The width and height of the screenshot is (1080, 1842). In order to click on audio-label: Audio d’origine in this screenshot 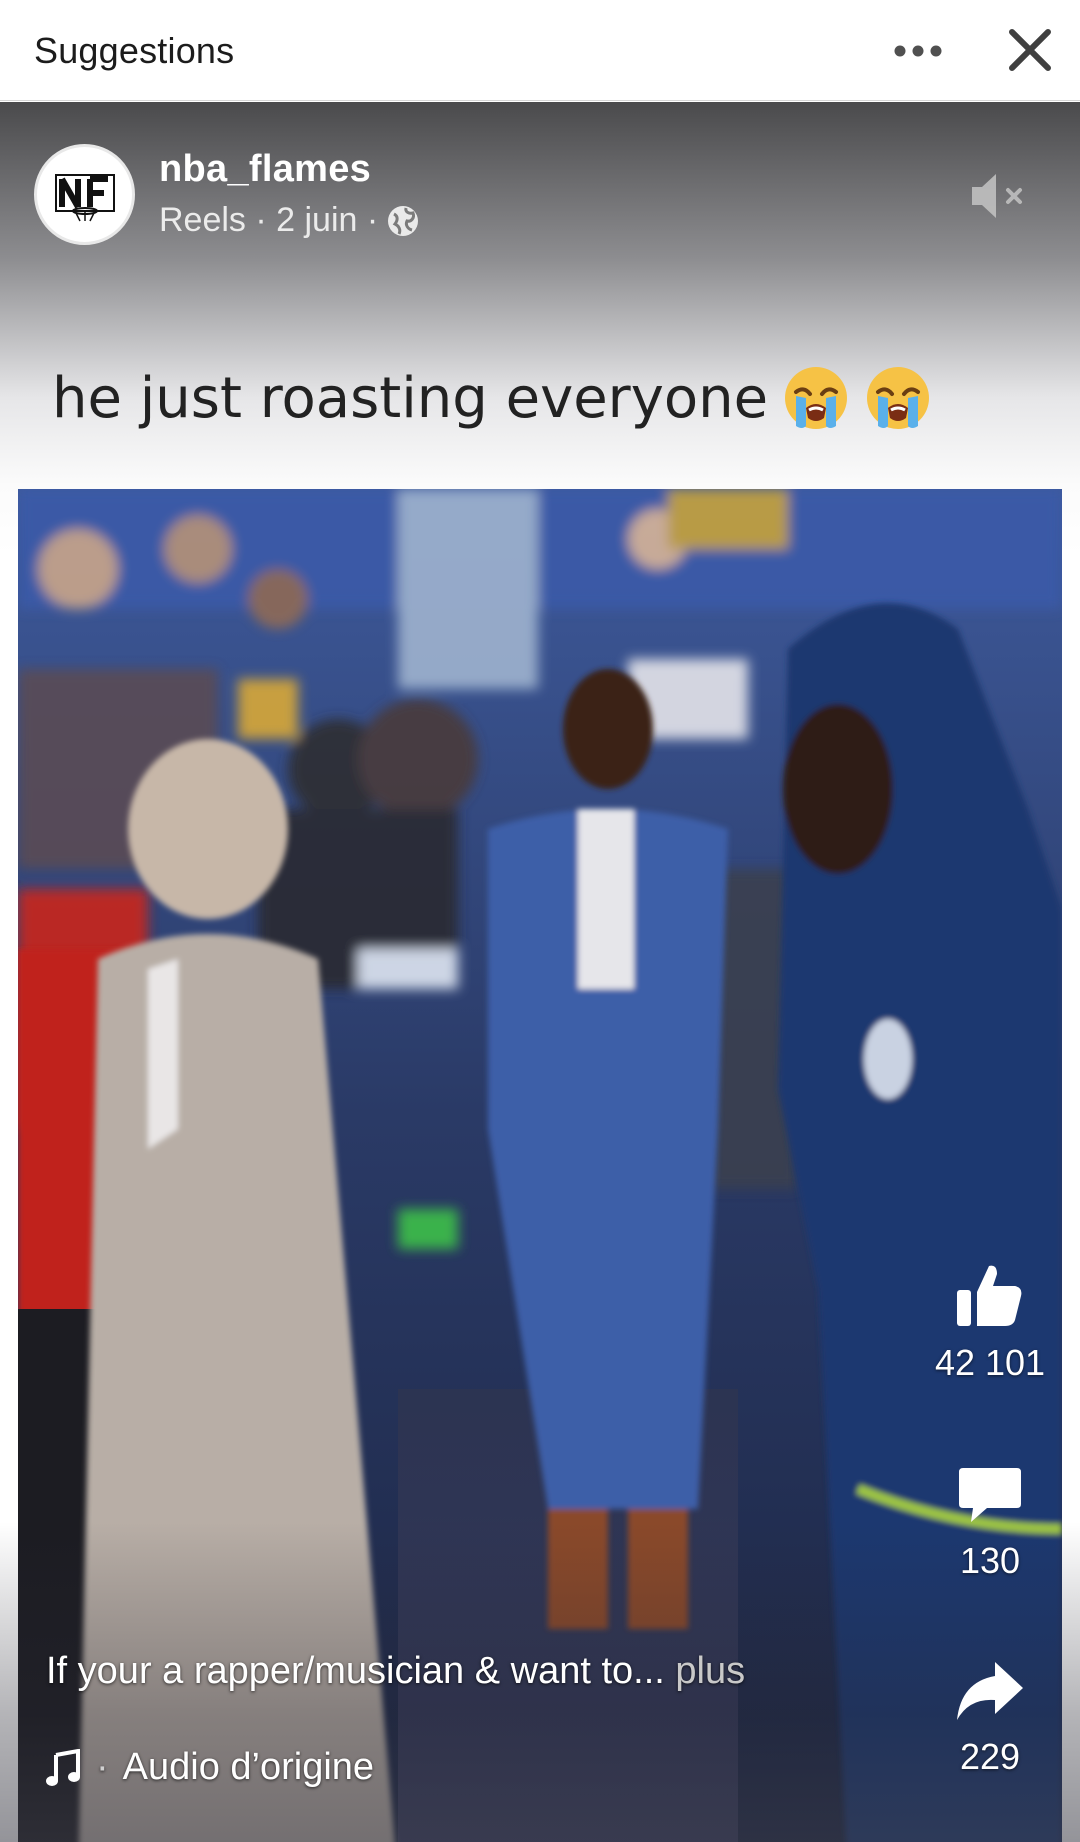, I will do `click(248, 1767)`.